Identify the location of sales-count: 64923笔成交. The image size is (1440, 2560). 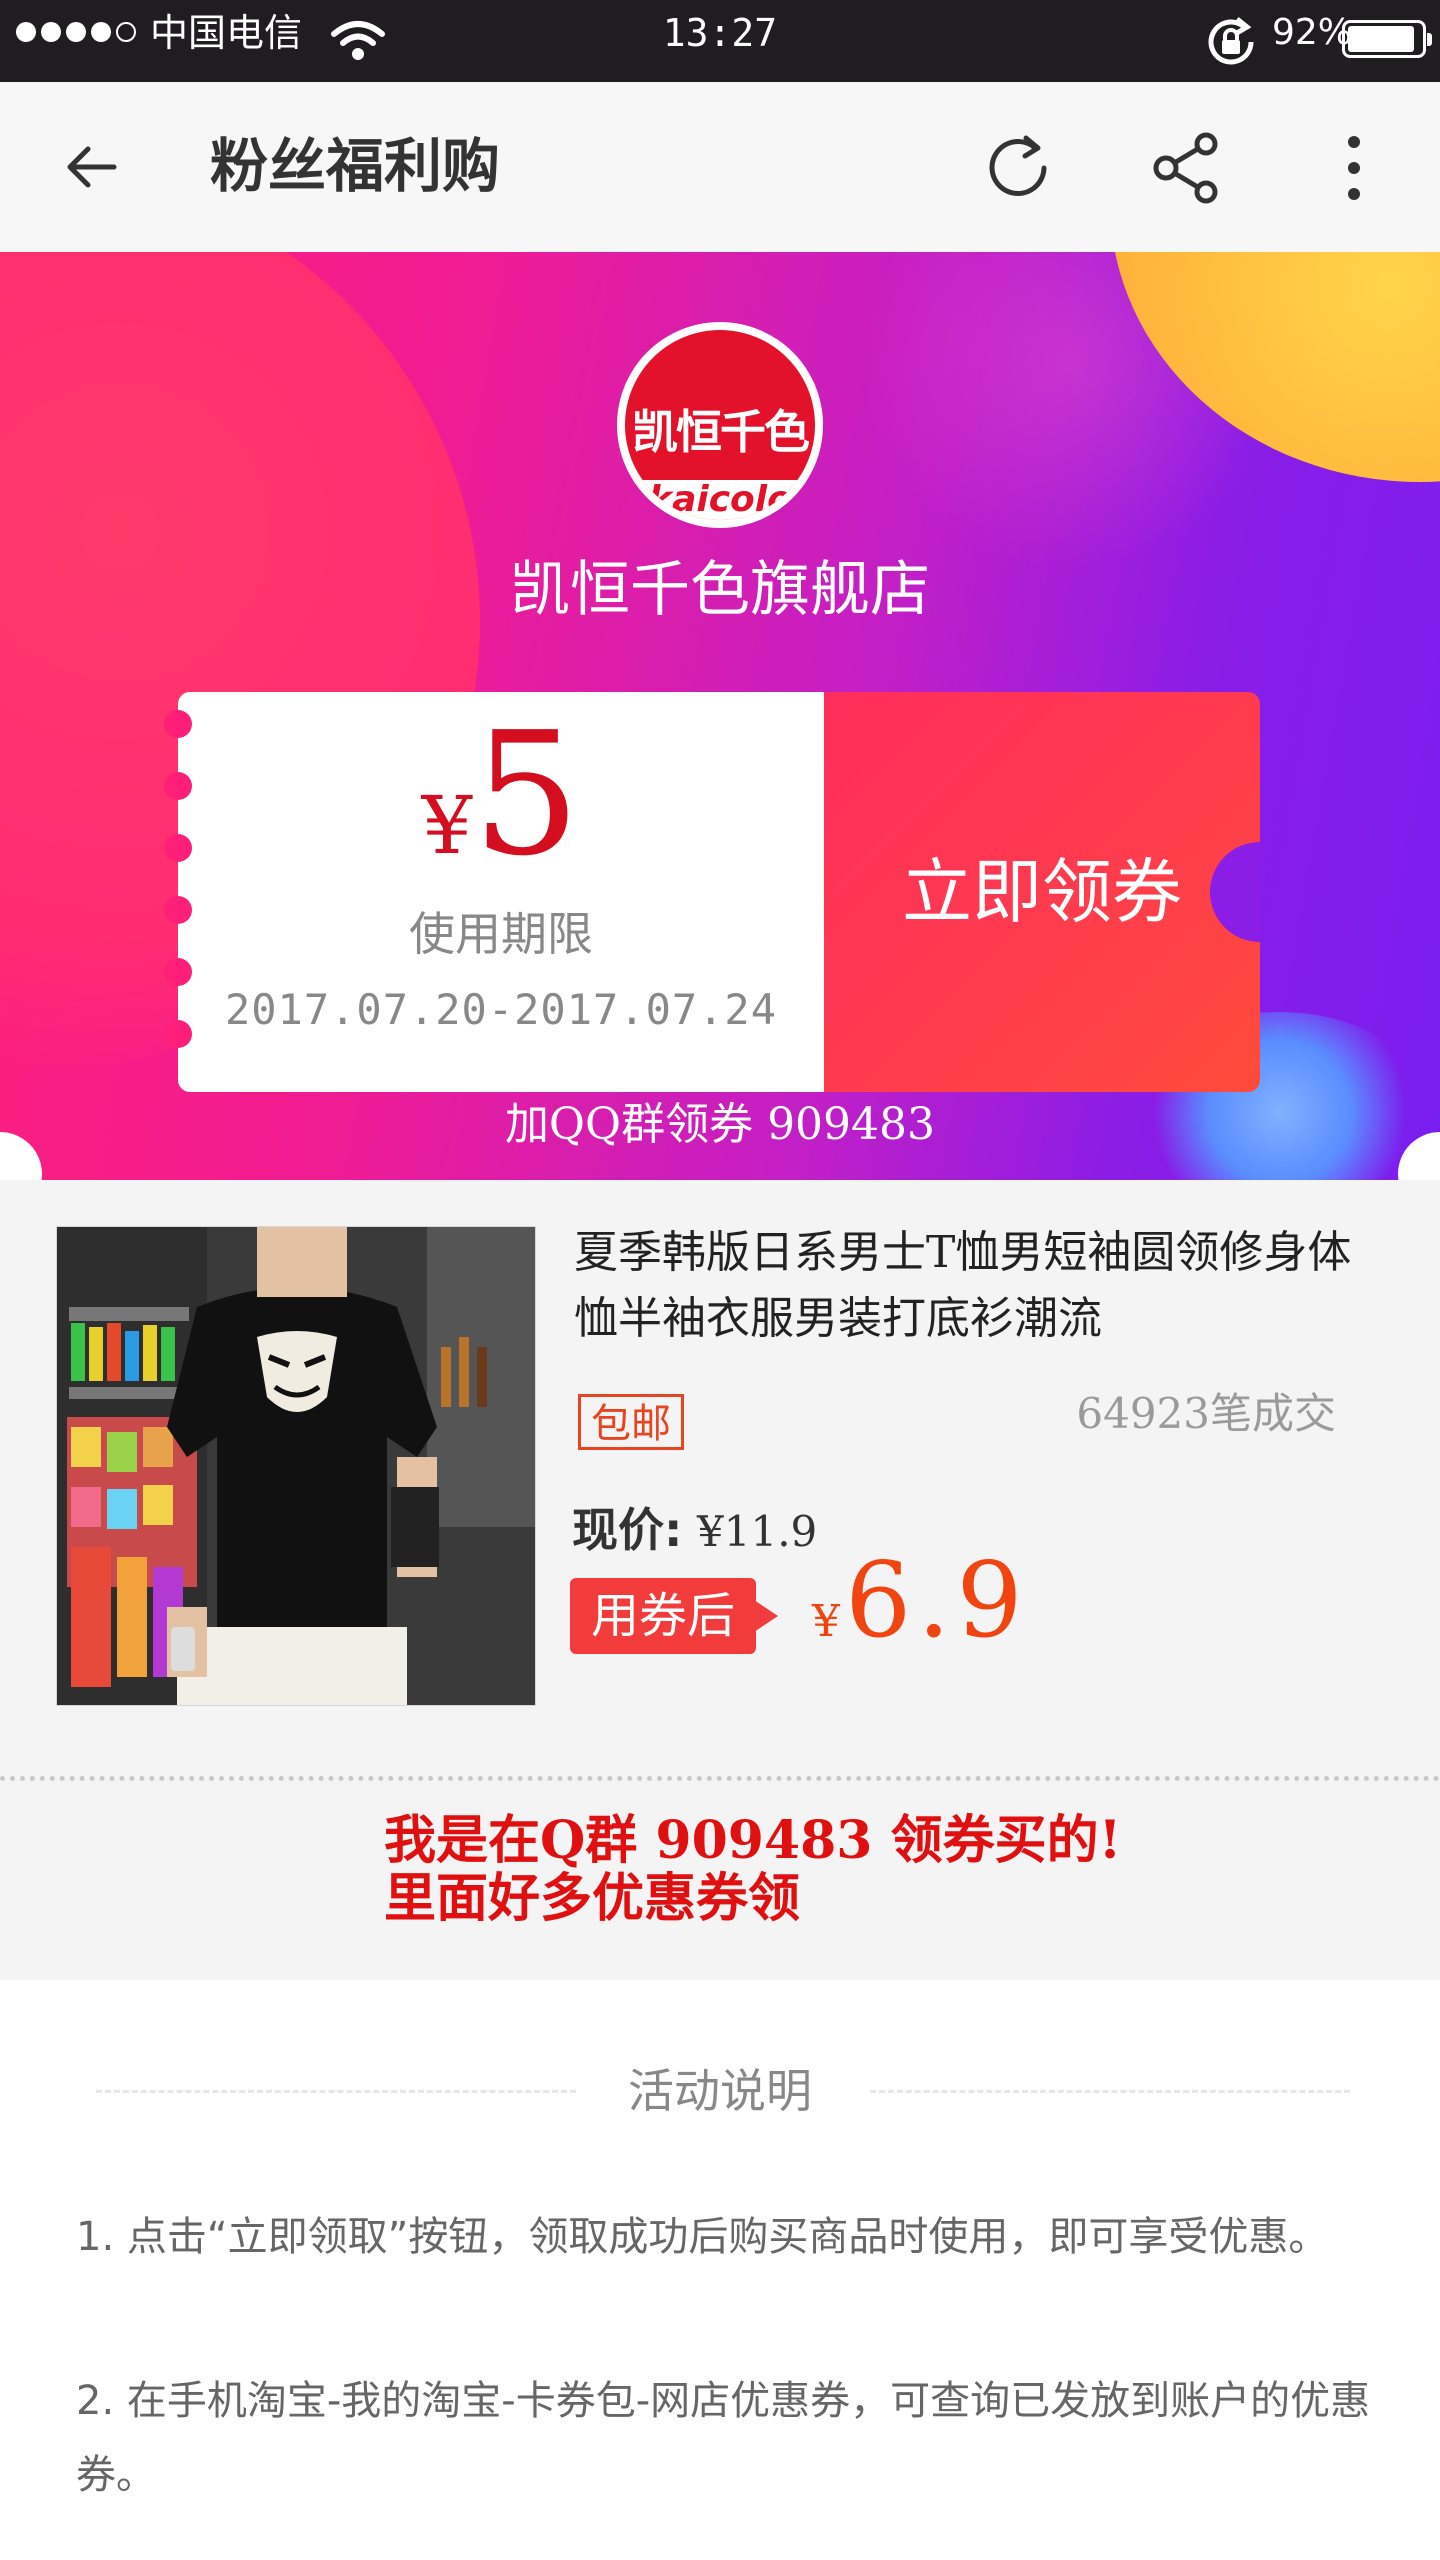
(1206, 1413).